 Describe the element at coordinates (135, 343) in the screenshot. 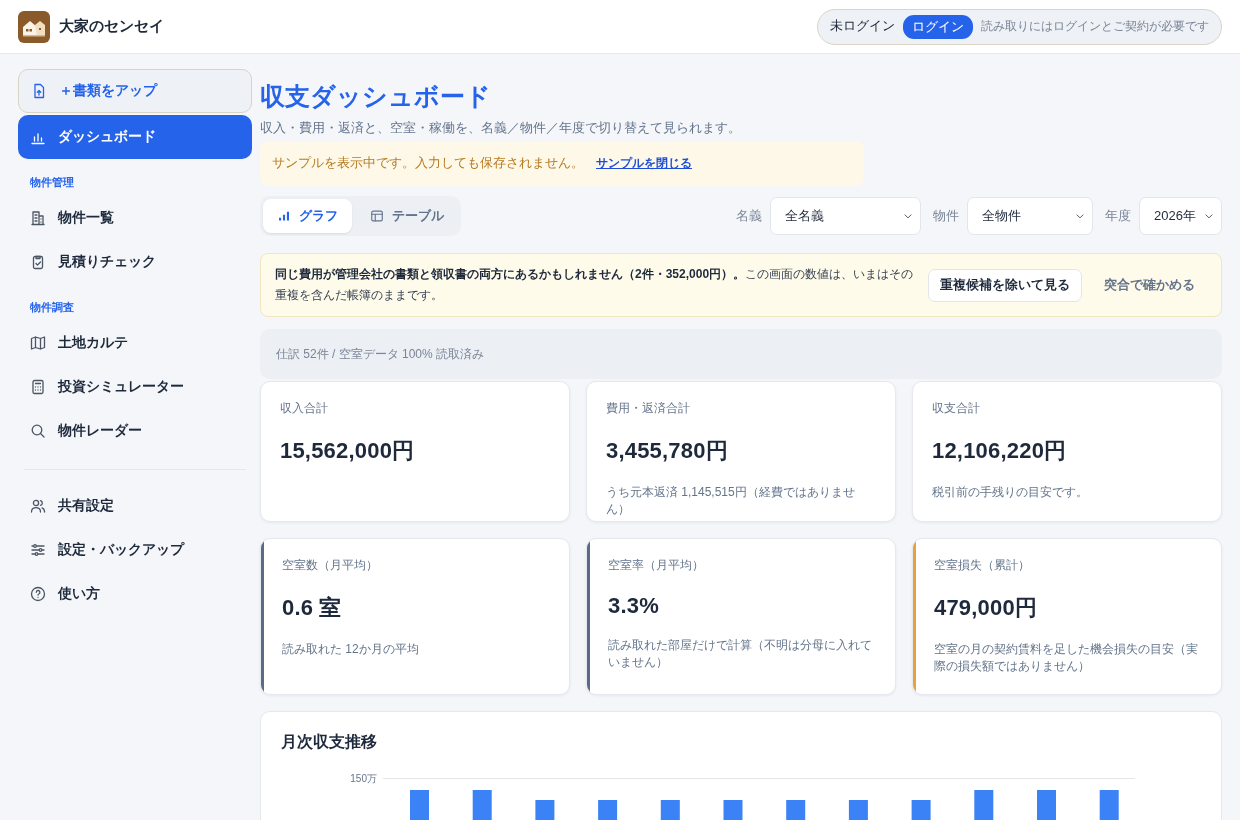

I see `nav-item: 土地カルテ` at that location.